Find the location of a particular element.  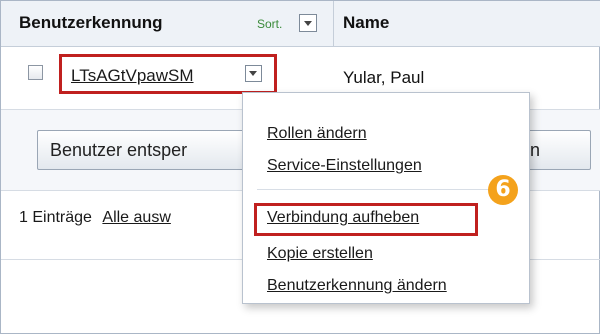

entry-count: 1 Einträge is located at coordinates (55, 217).